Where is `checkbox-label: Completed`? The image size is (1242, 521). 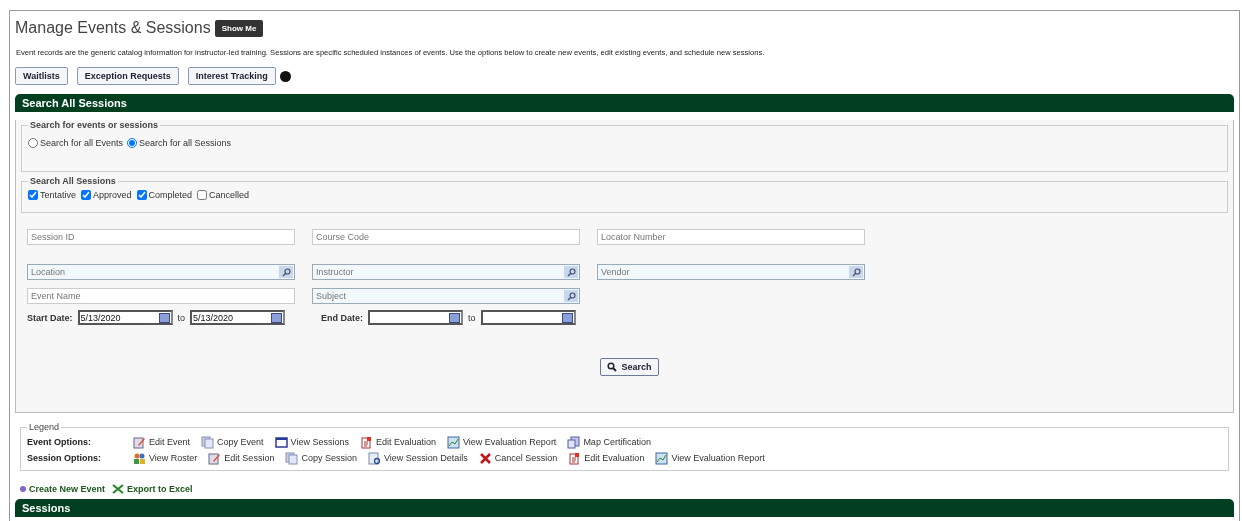
checkbox-label: Completed is located at coordinates (170, 195).